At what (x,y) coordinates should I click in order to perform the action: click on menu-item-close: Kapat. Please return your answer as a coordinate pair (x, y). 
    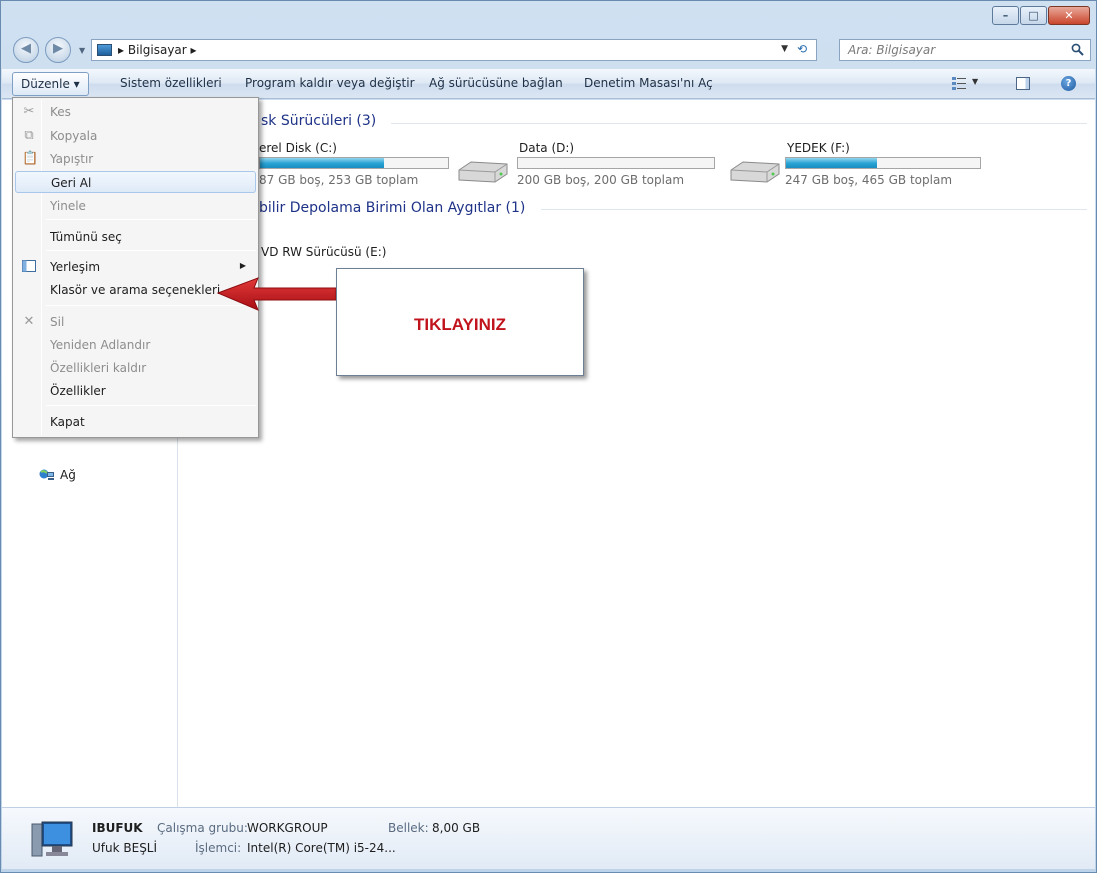
    Looking at the image, I should click on (135, 422).